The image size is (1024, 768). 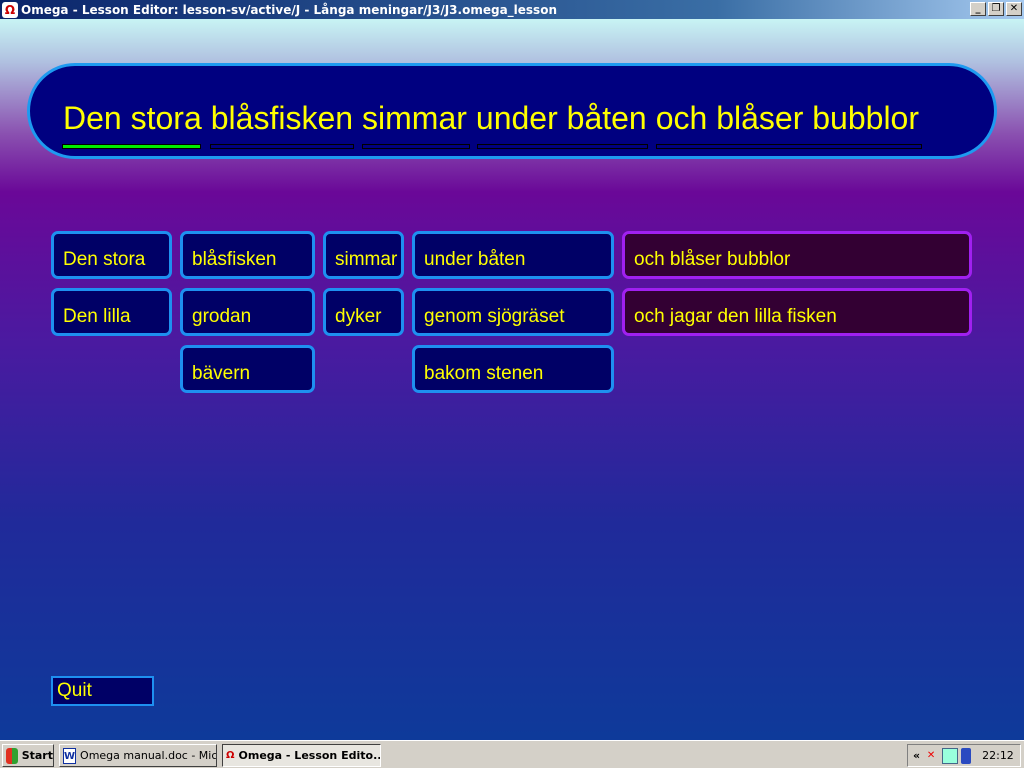 What do you see at coordinates (931, 756) in the screenshot?
I see `network-disconnected-icon: ✕` at bounding box center [931, 756].